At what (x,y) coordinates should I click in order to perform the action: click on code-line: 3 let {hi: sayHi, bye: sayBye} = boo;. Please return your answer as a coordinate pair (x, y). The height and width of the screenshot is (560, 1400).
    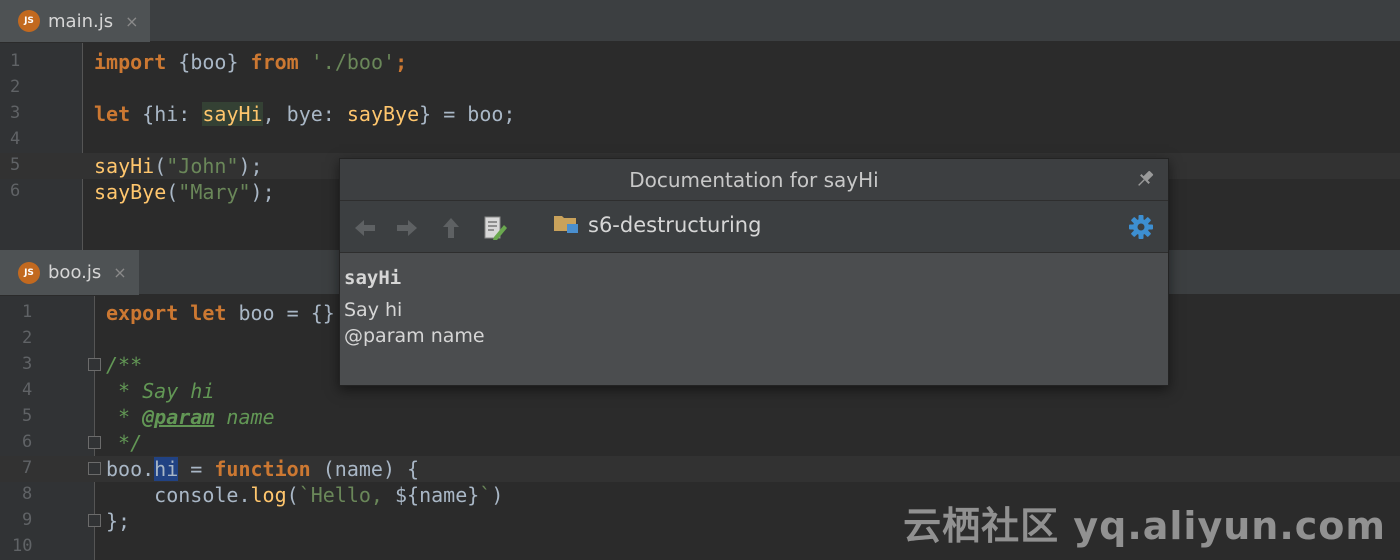
    Looking at the image, I should click on (700, 114).